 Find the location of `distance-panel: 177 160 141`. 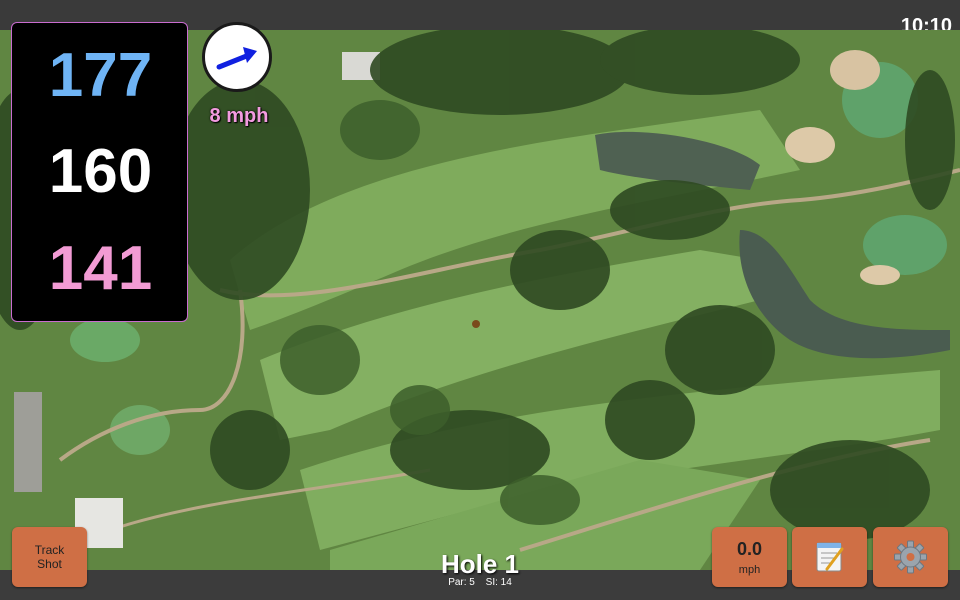

distance-panel: 177 160 141 is located at coordinates (99, 172).